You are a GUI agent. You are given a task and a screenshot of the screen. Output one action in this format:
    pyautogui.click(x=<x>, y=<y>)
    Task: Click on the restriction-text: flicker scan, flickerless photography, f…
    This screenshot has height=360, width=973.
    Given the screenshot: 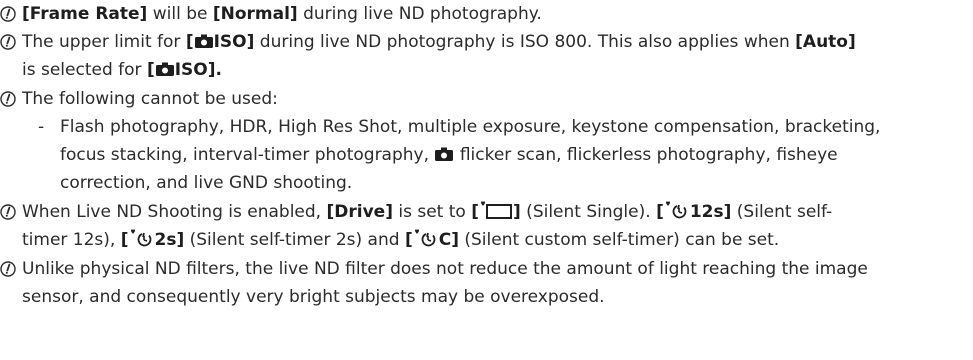 What is the action you would take?
    pyautogui.click(x=646, y=155)
    